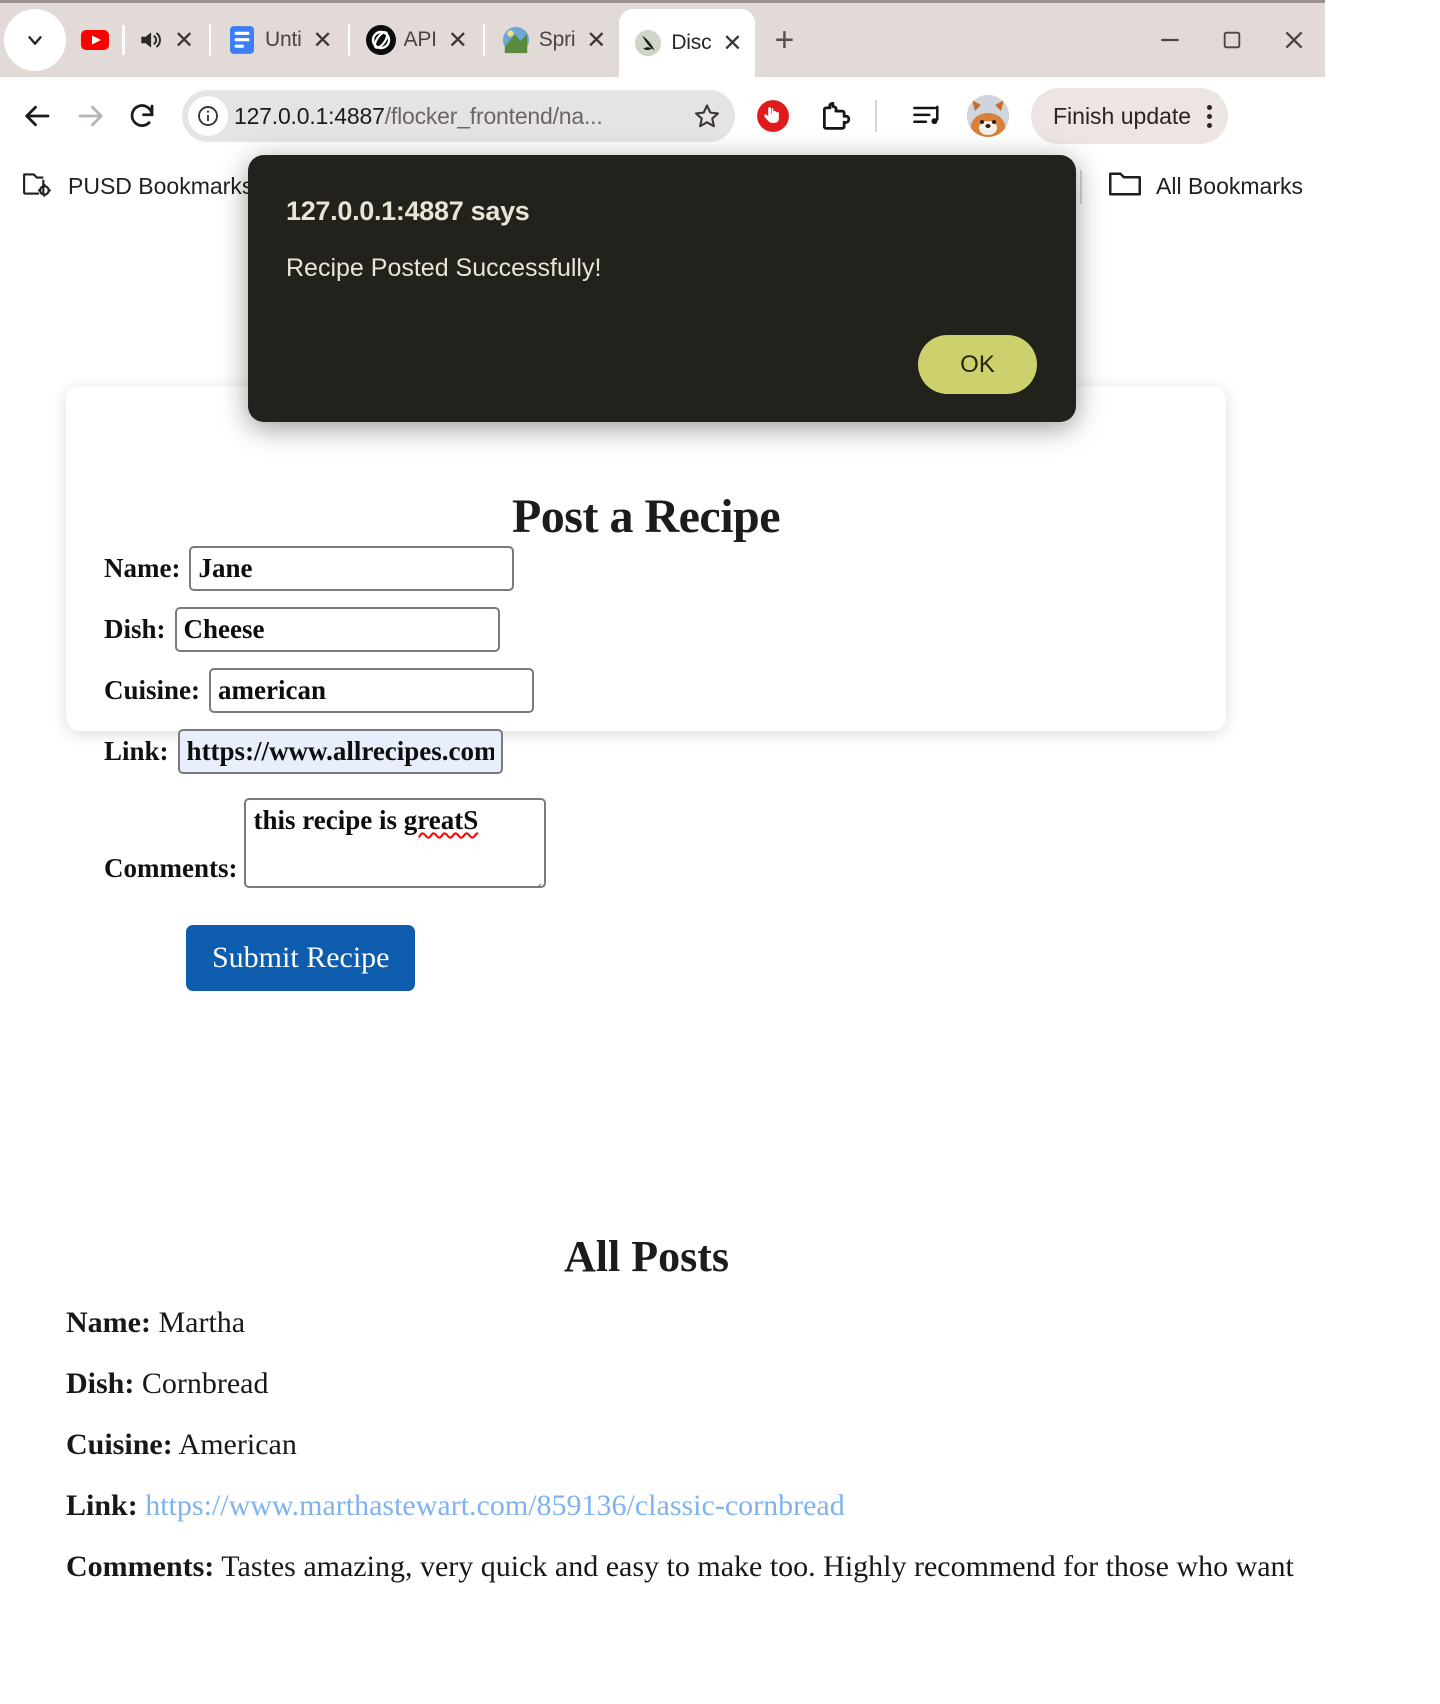  Describe the element at coordinates (242, 40) in the screenshot. I see `docs-icon` at that location.